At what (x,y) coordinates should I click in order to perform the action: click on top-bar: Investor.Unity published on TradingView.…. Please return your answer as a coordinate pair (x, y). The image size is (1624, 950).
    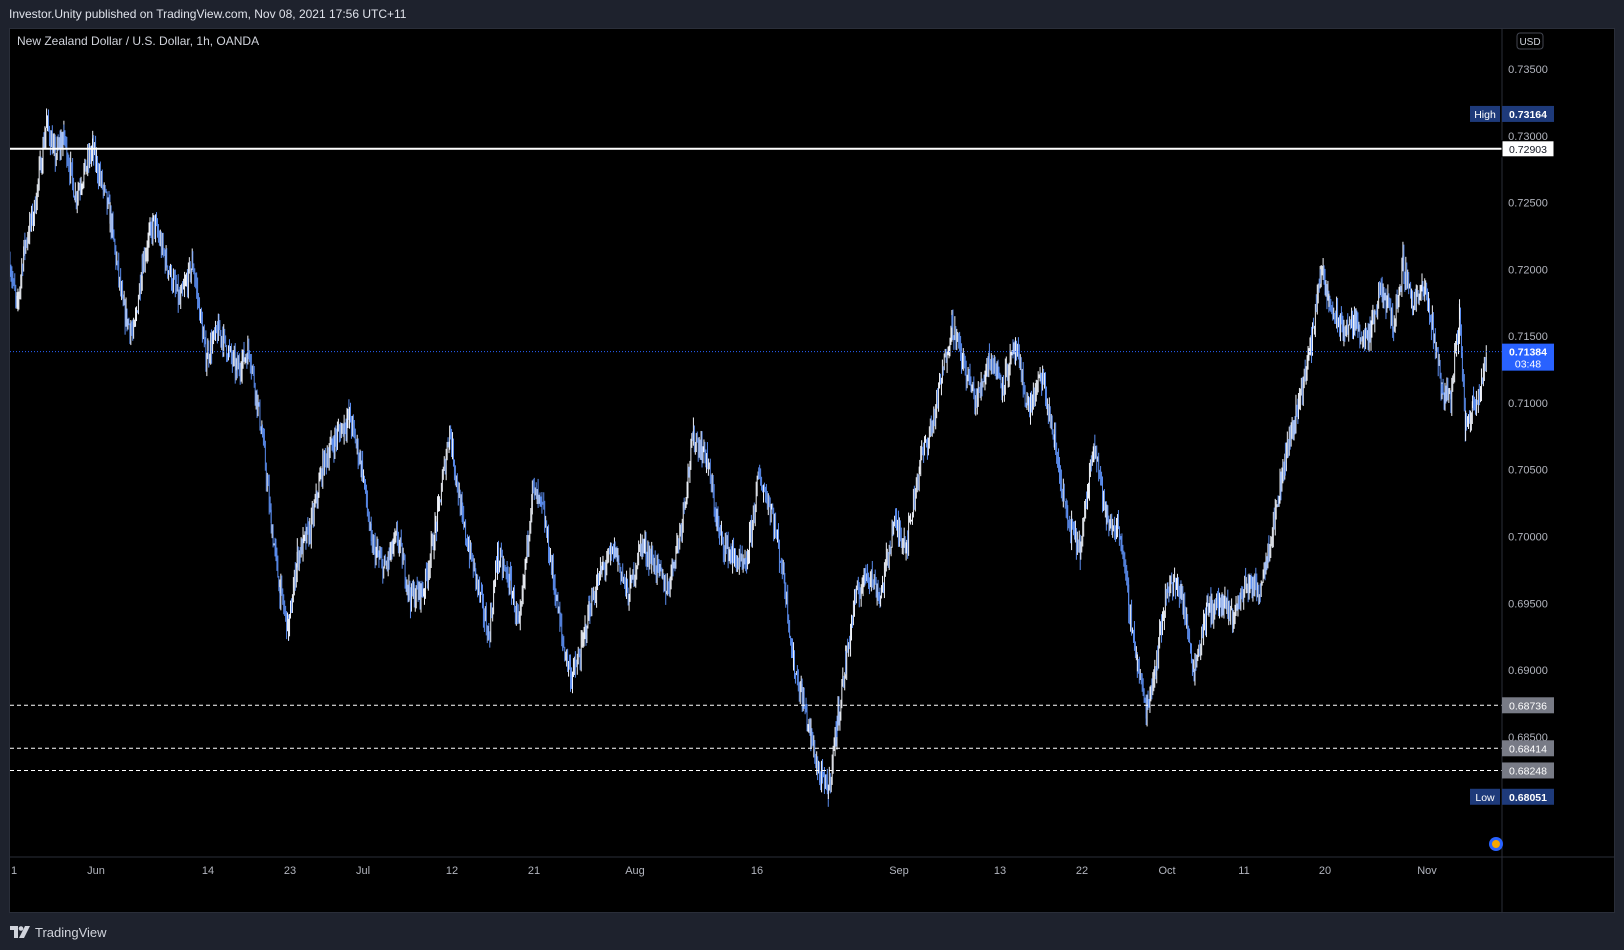
    Looking at the image, I should click on (812, 14).